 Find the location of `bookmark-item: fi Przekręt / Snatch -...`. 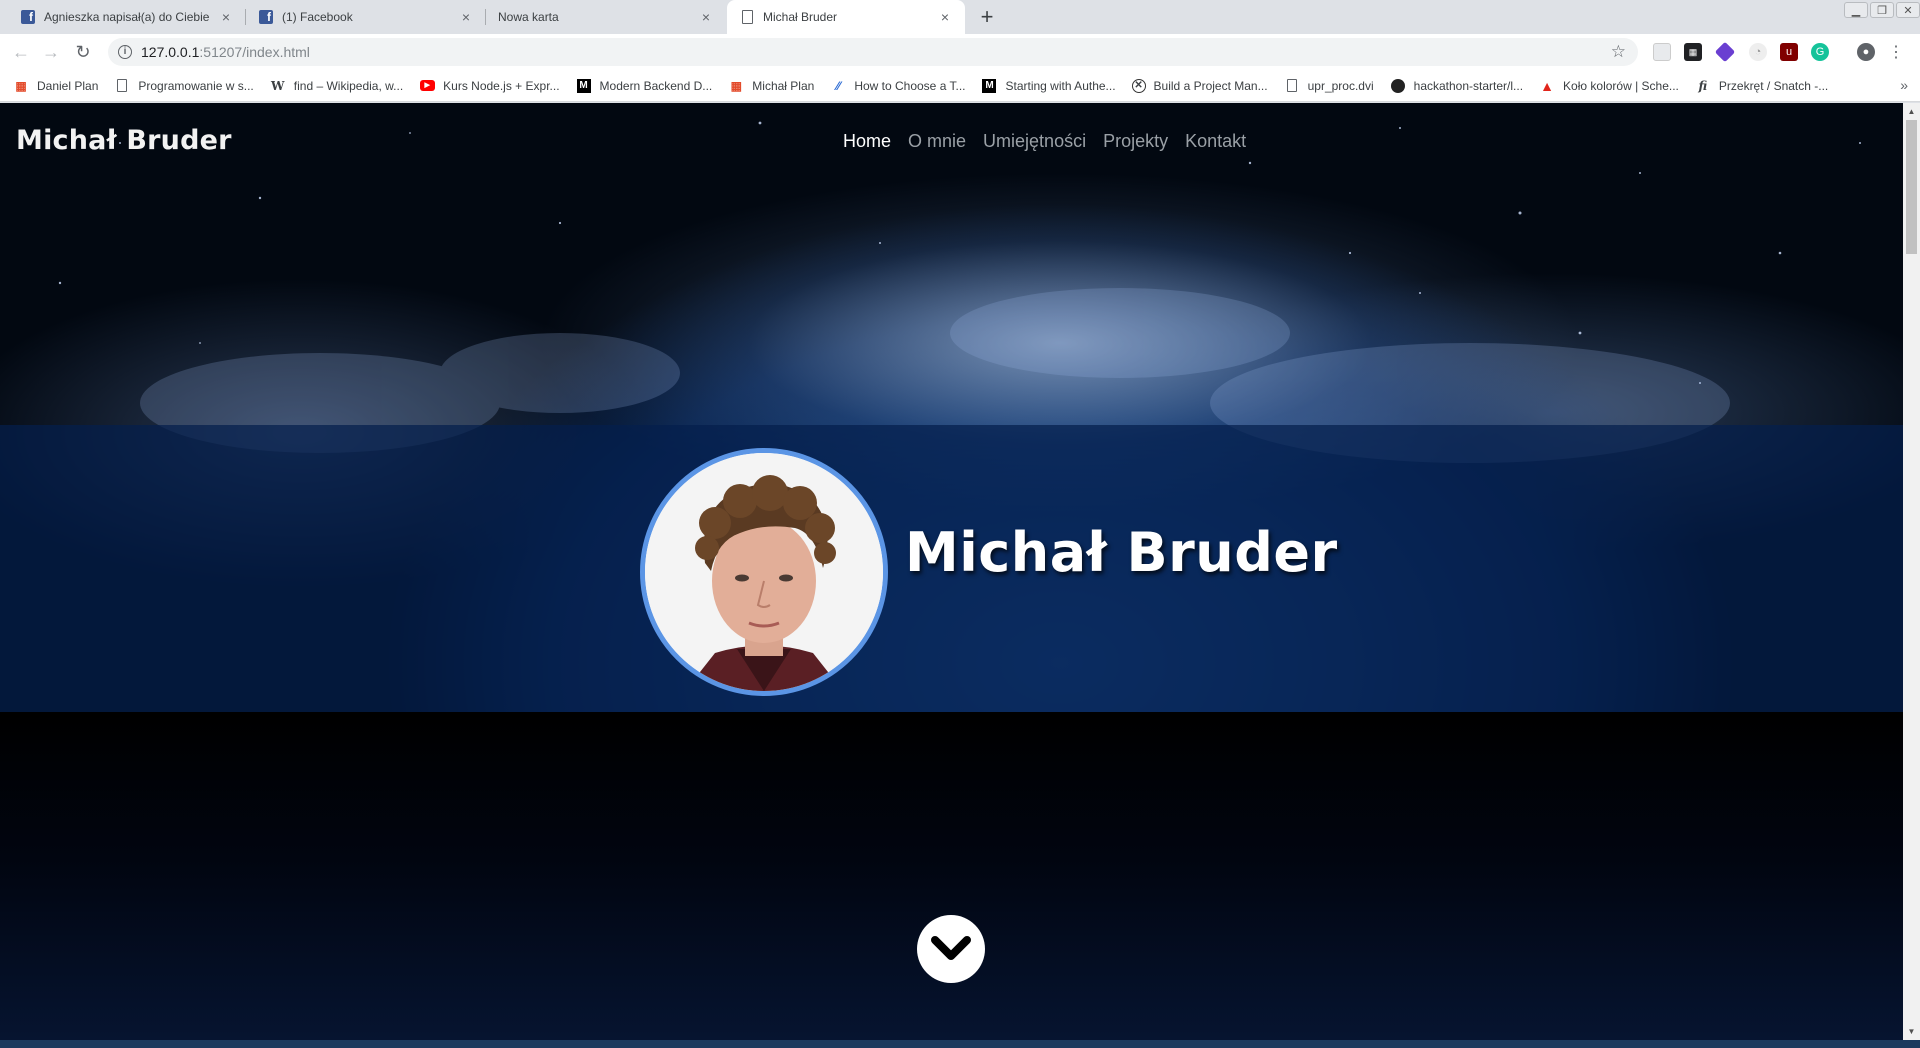

bookmark-item: fi Przekręt / Snatch -... is located at coordinates (1762, 86).